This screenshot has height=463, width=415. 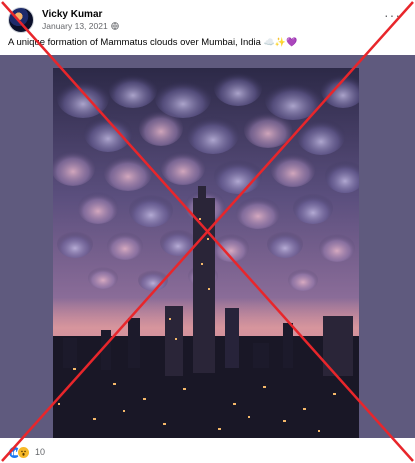 I want to click on post-meta: Vicky Kumar January 13, 2021, so click(x=80, y=20).